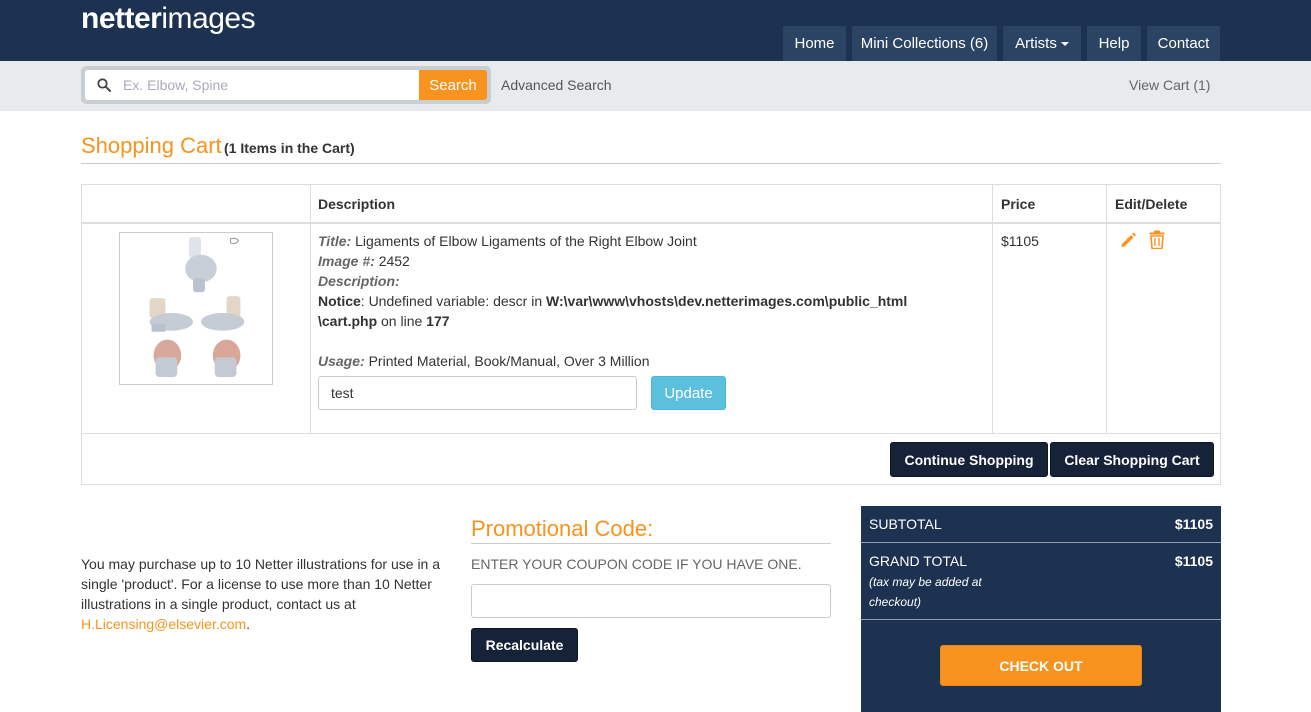 The image size is (1311, 712). Describe the element at coordinates (357, 204) in the screenshot. I see `column-header-description: Description` at that location.